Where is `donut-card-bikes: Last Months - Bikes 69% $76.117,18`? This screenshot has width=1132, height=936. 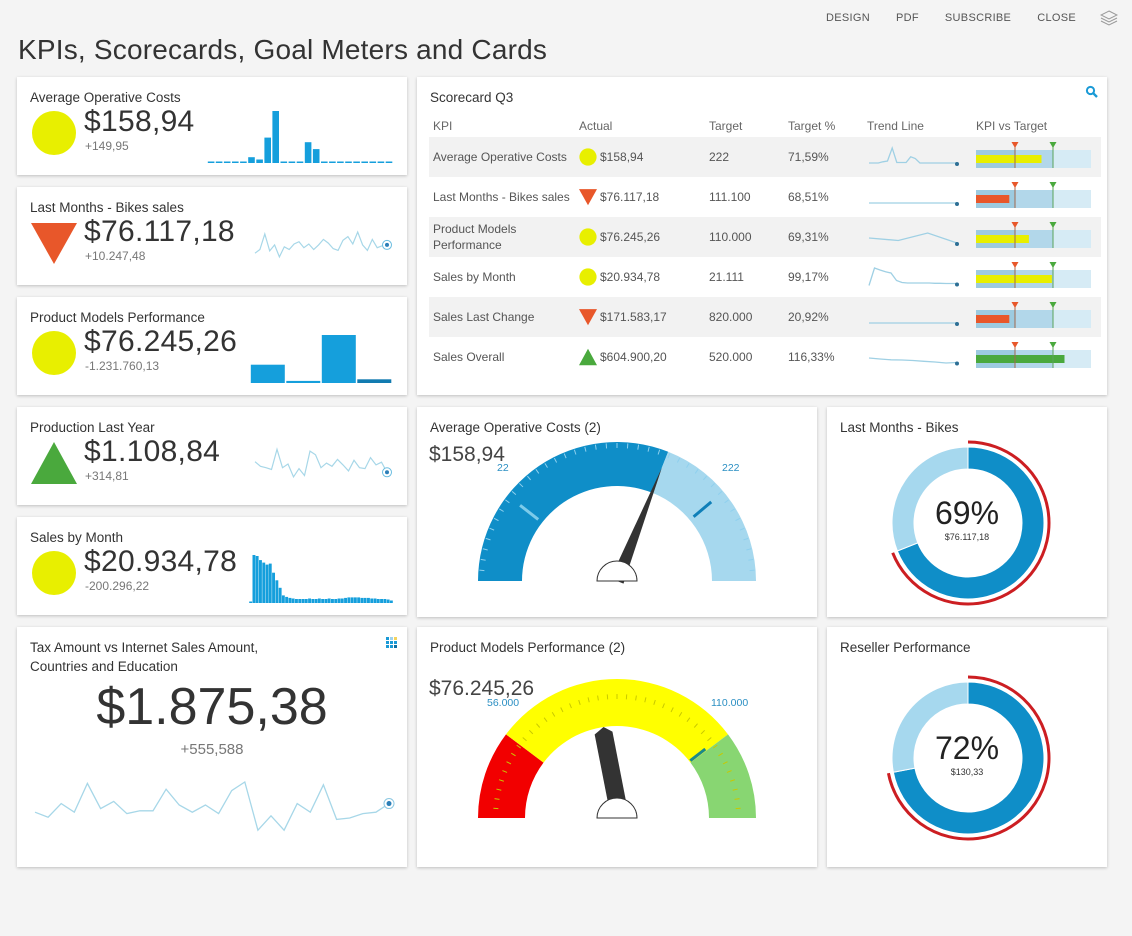 donut-card-bikes: Last Months - Bikes 69% $76.117,18 is located at coordinates (967, 512).